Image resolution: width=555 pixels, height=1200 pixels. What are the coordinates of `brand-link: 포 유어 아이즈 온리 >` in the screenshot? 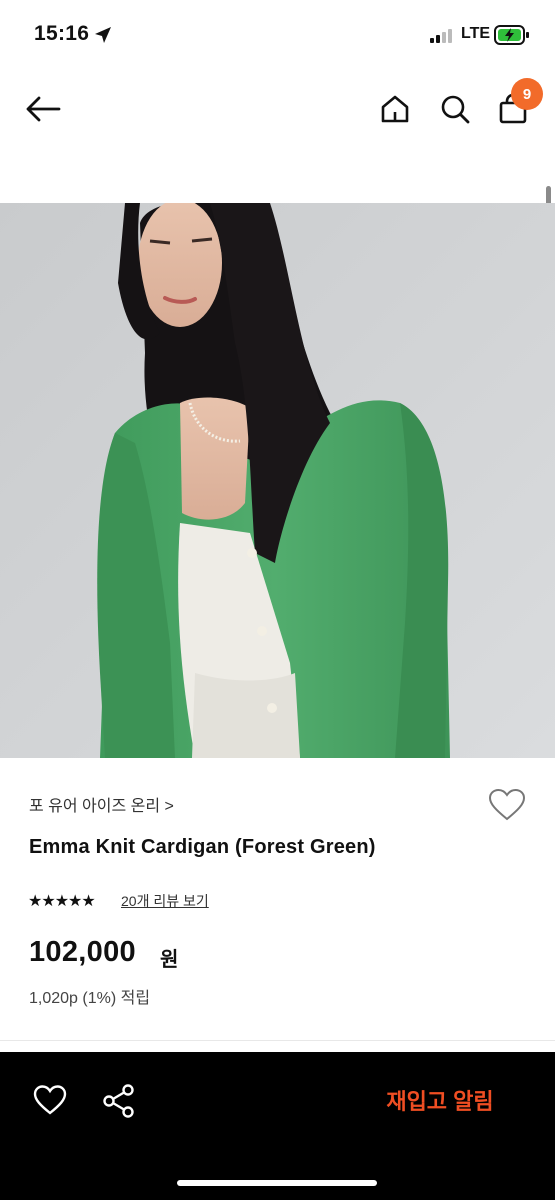 It's located at (101, 804).